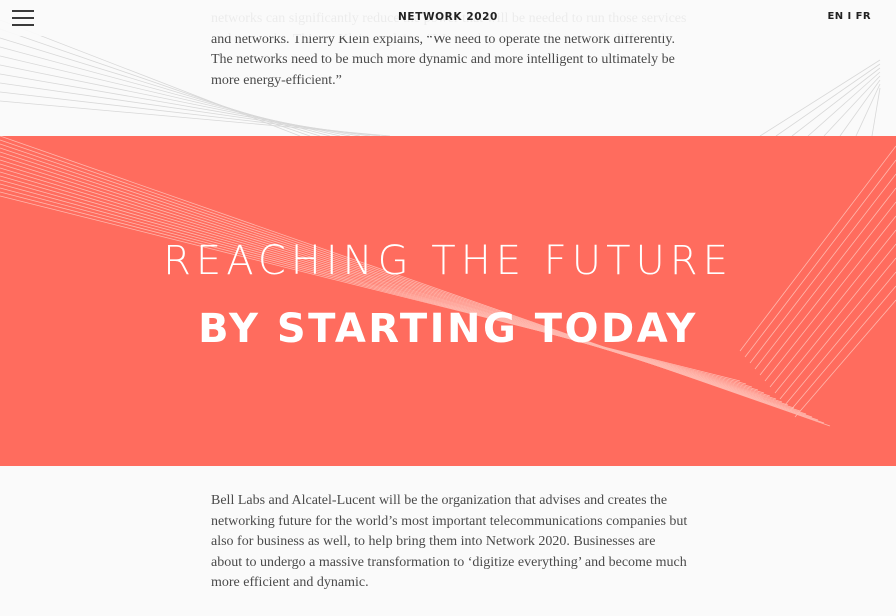  I want to click on hero-headline-line2: BY STARTING TODAY, so click(448, 329).